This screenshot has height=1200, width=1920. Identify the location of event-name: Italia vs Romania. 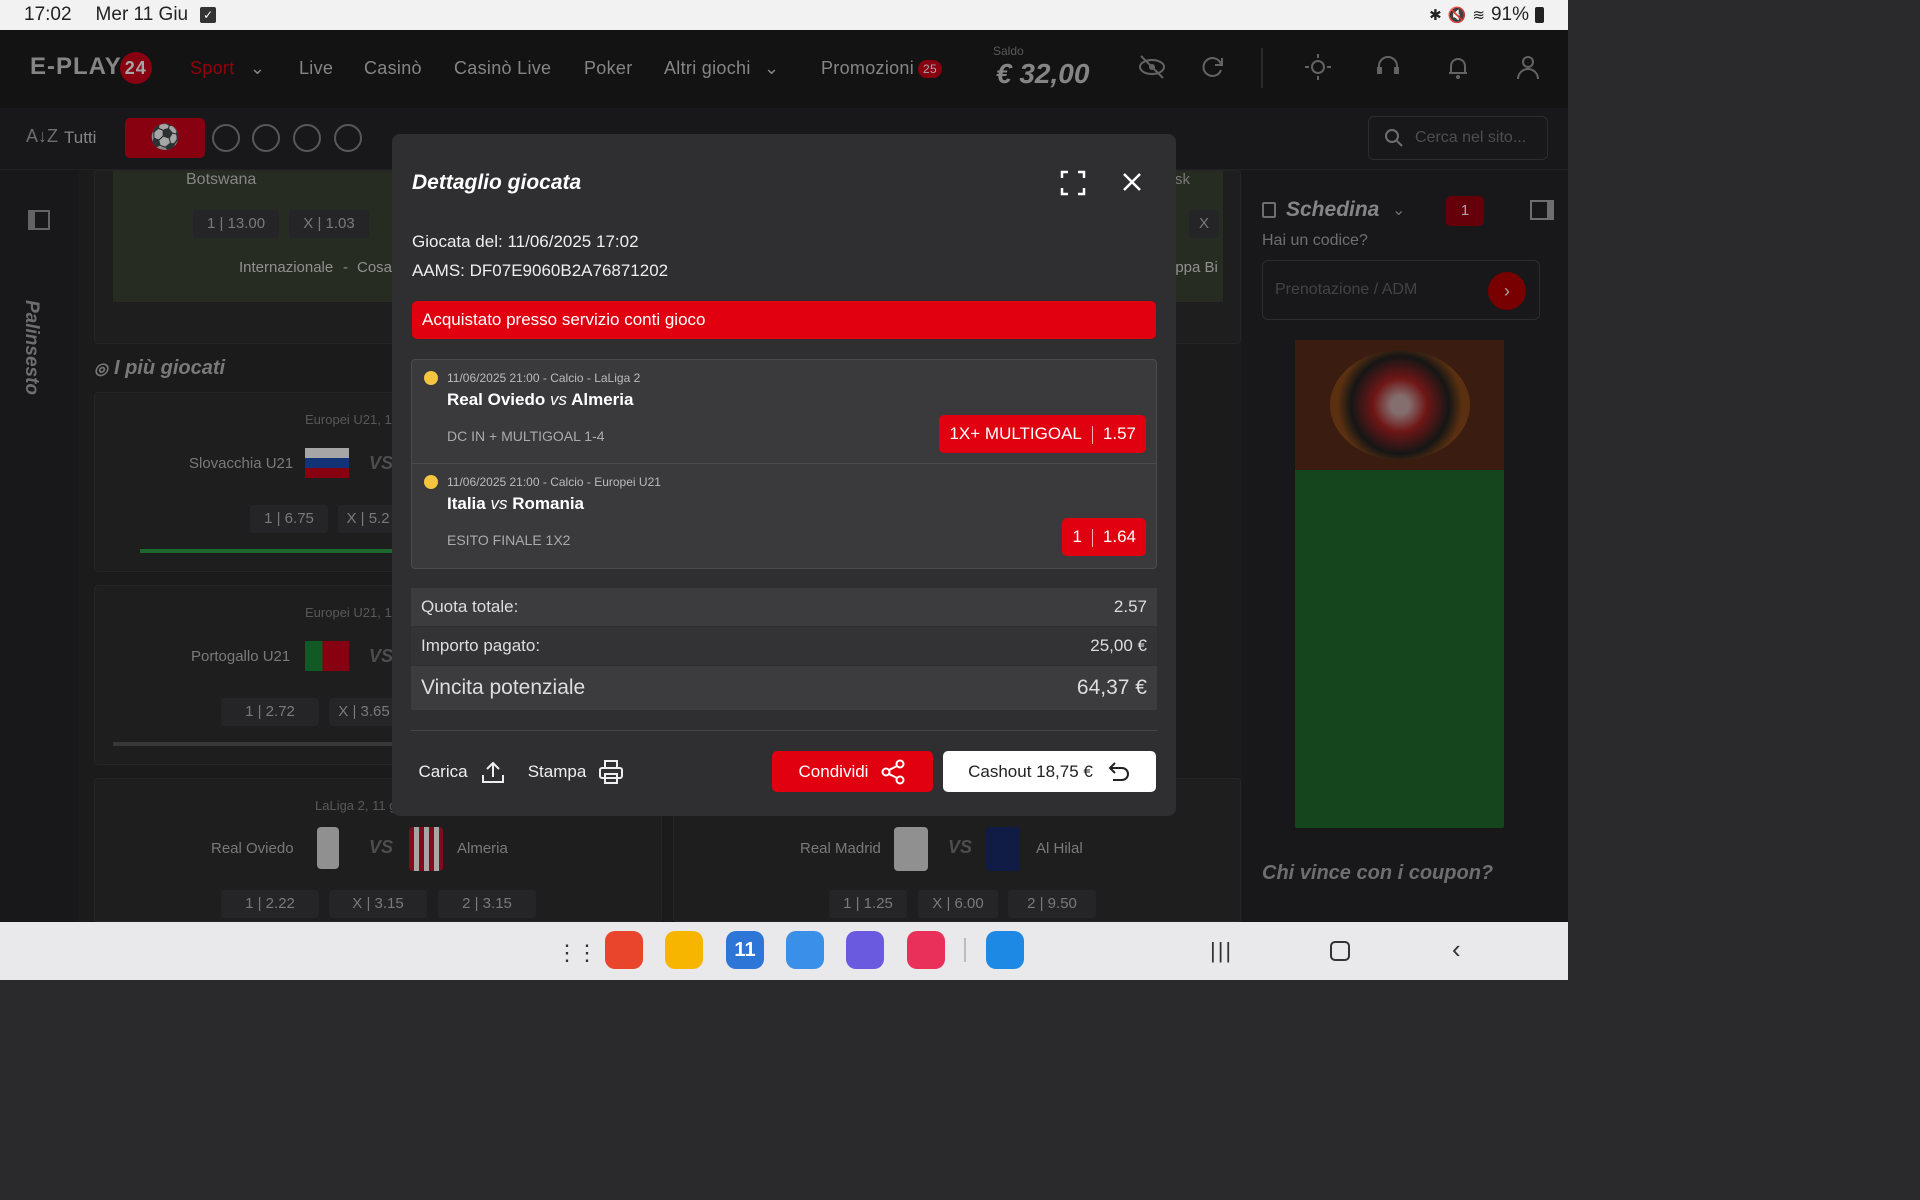
(516, 503).